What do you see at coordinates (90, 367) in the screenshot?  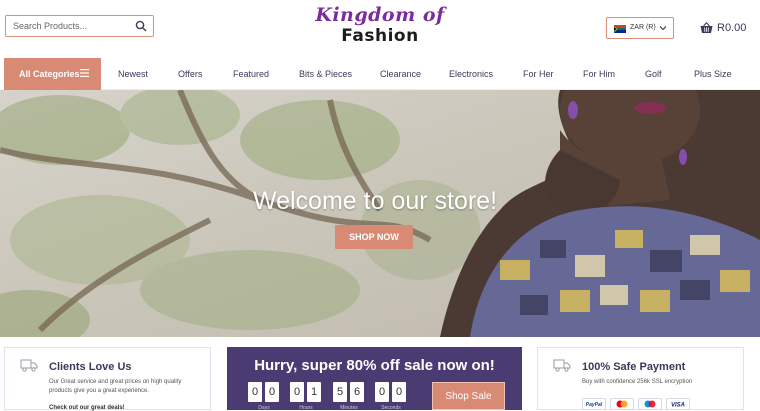 I see `clients-card-title: Clients Love Us` at bounding box center [90, 367].